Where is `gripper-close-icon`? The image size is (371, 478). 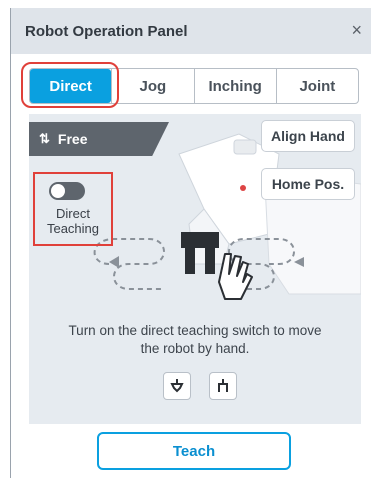
gripper-close-icon is located at coordinates (223, 385).